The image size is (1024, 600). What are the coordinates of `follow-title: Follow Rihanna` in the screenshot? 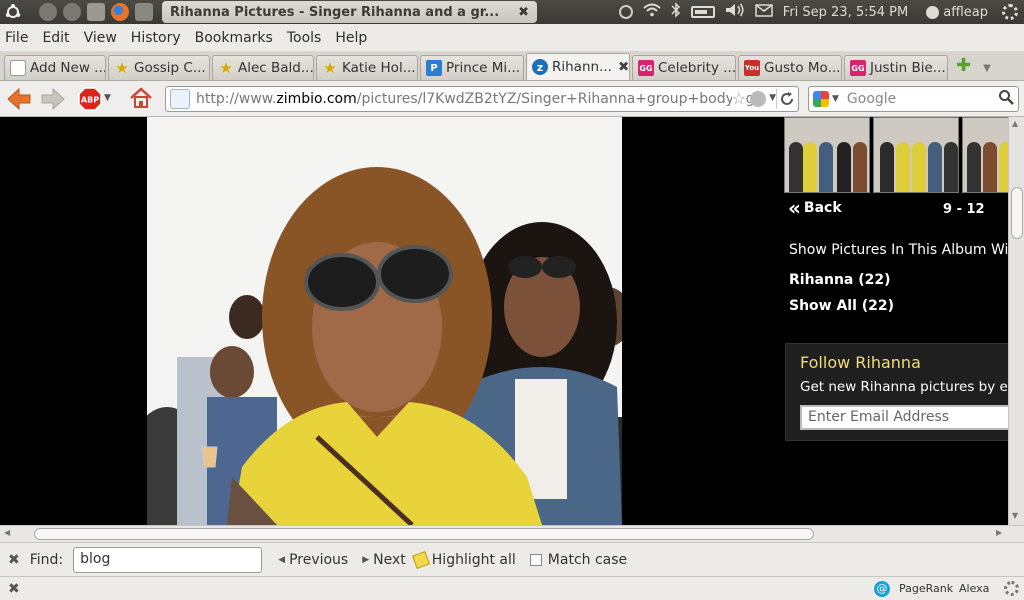 It's located at (860, 362).